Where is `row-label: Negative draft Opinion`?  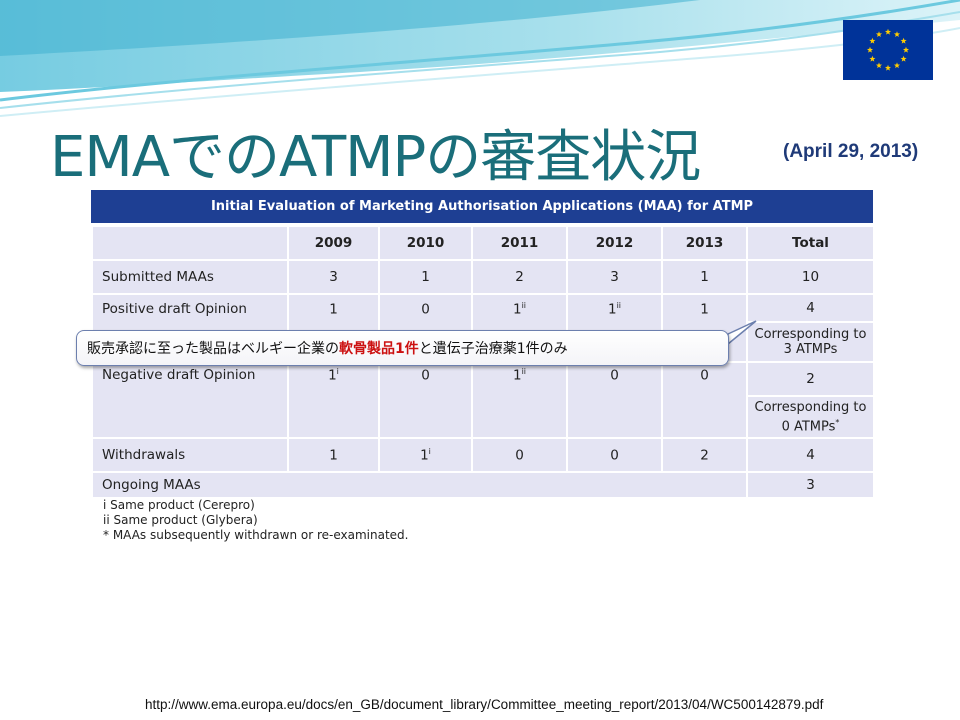 row-label: Negative draft Opinion is located at coordinates (190, 400).